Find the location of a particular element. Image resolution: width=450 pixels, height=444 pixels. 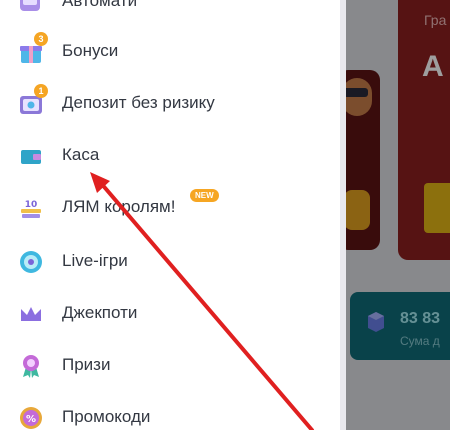

million-icon: 10 is located at coordinates (31, 209).